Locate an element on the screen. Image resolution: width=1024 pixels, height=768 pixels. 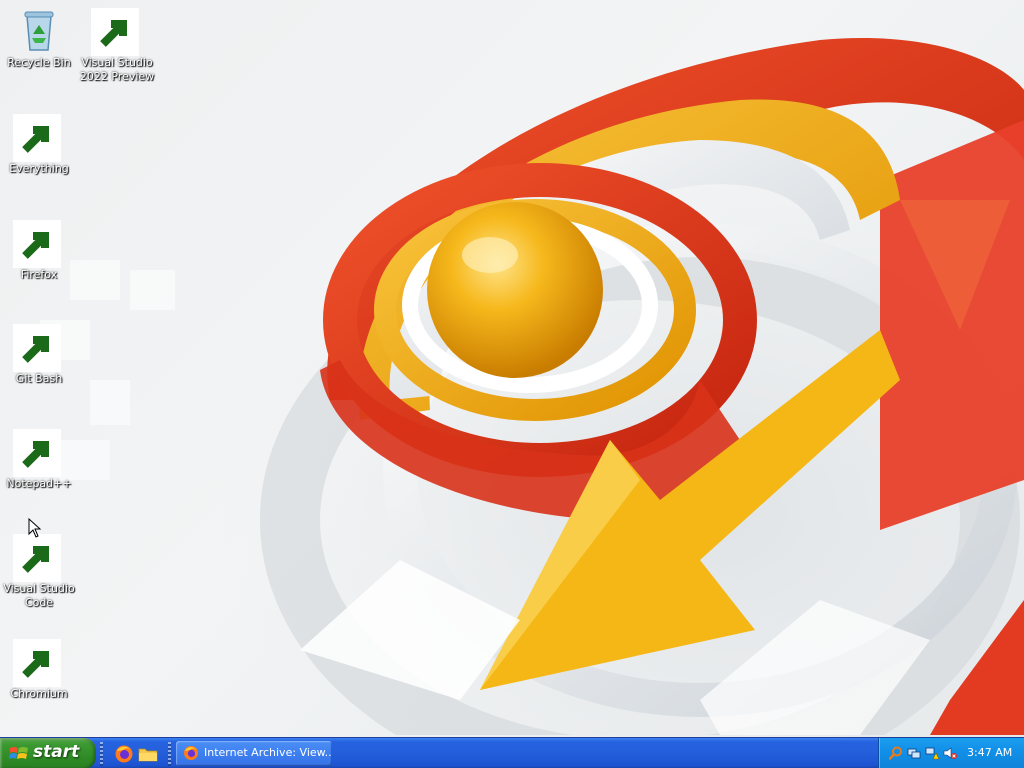
desktop-icon-label: Everything is located at coordinates (39, 168).